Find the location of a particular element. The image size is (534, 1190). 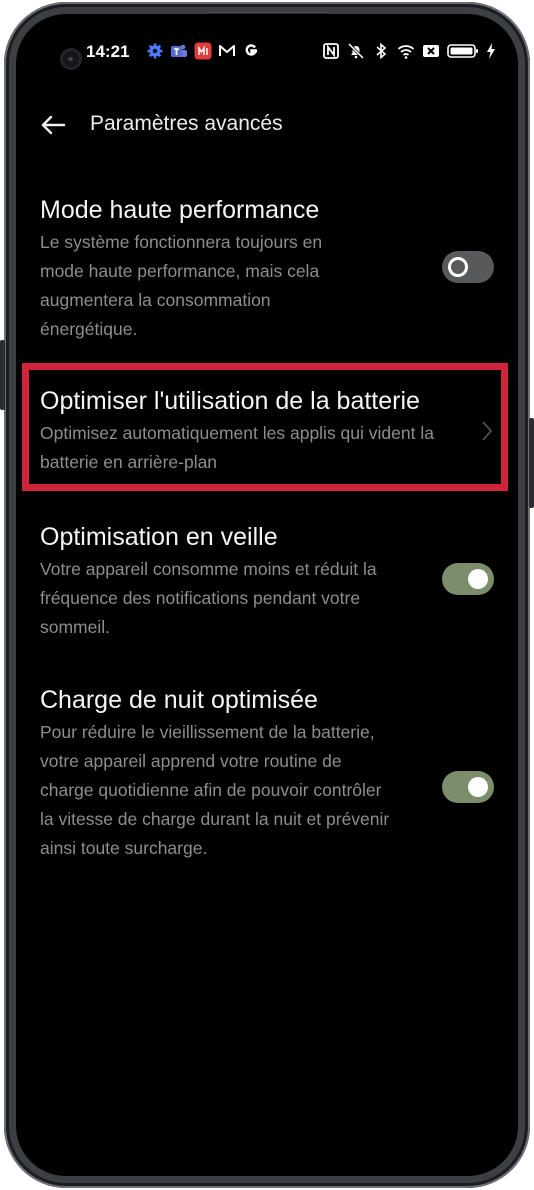

standby-optimization-toggle is located at coordinates (468, 579).